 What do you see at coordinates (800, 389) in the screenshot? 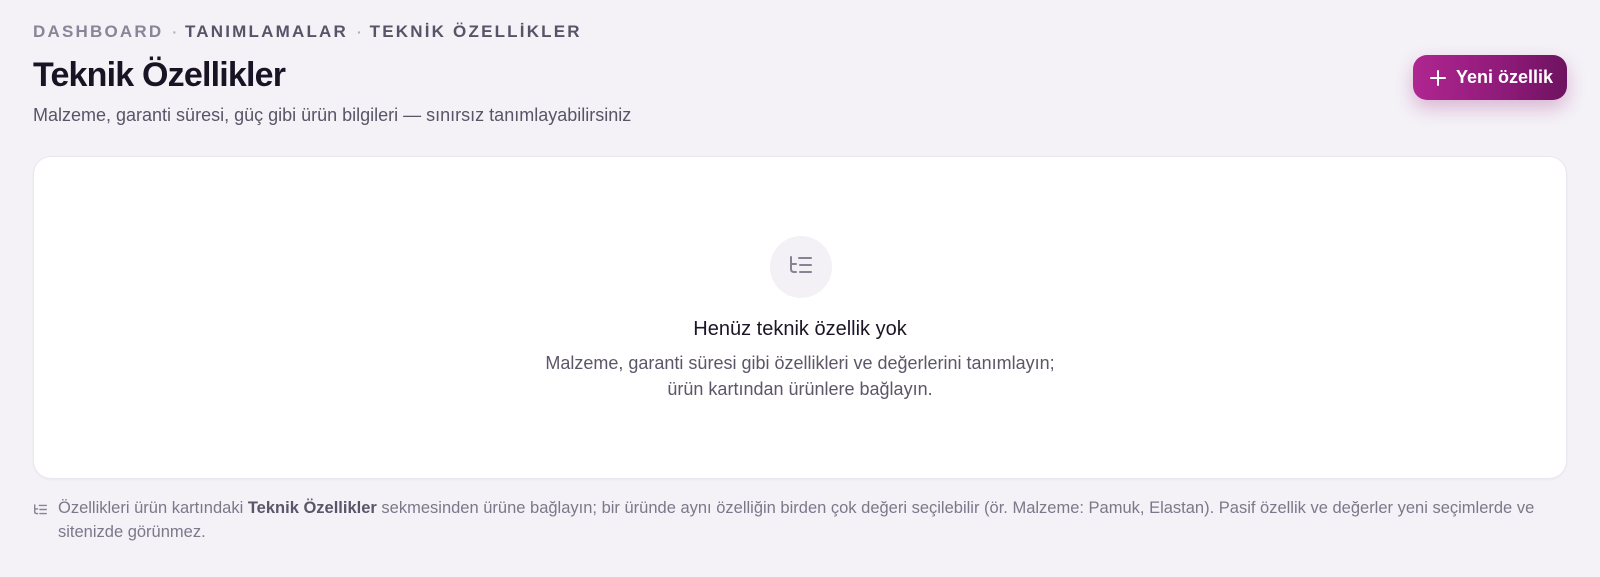
I see `empty-state-description-line: ürün kartından ürünlere bağlayın.` at bounding box center [800, 389].